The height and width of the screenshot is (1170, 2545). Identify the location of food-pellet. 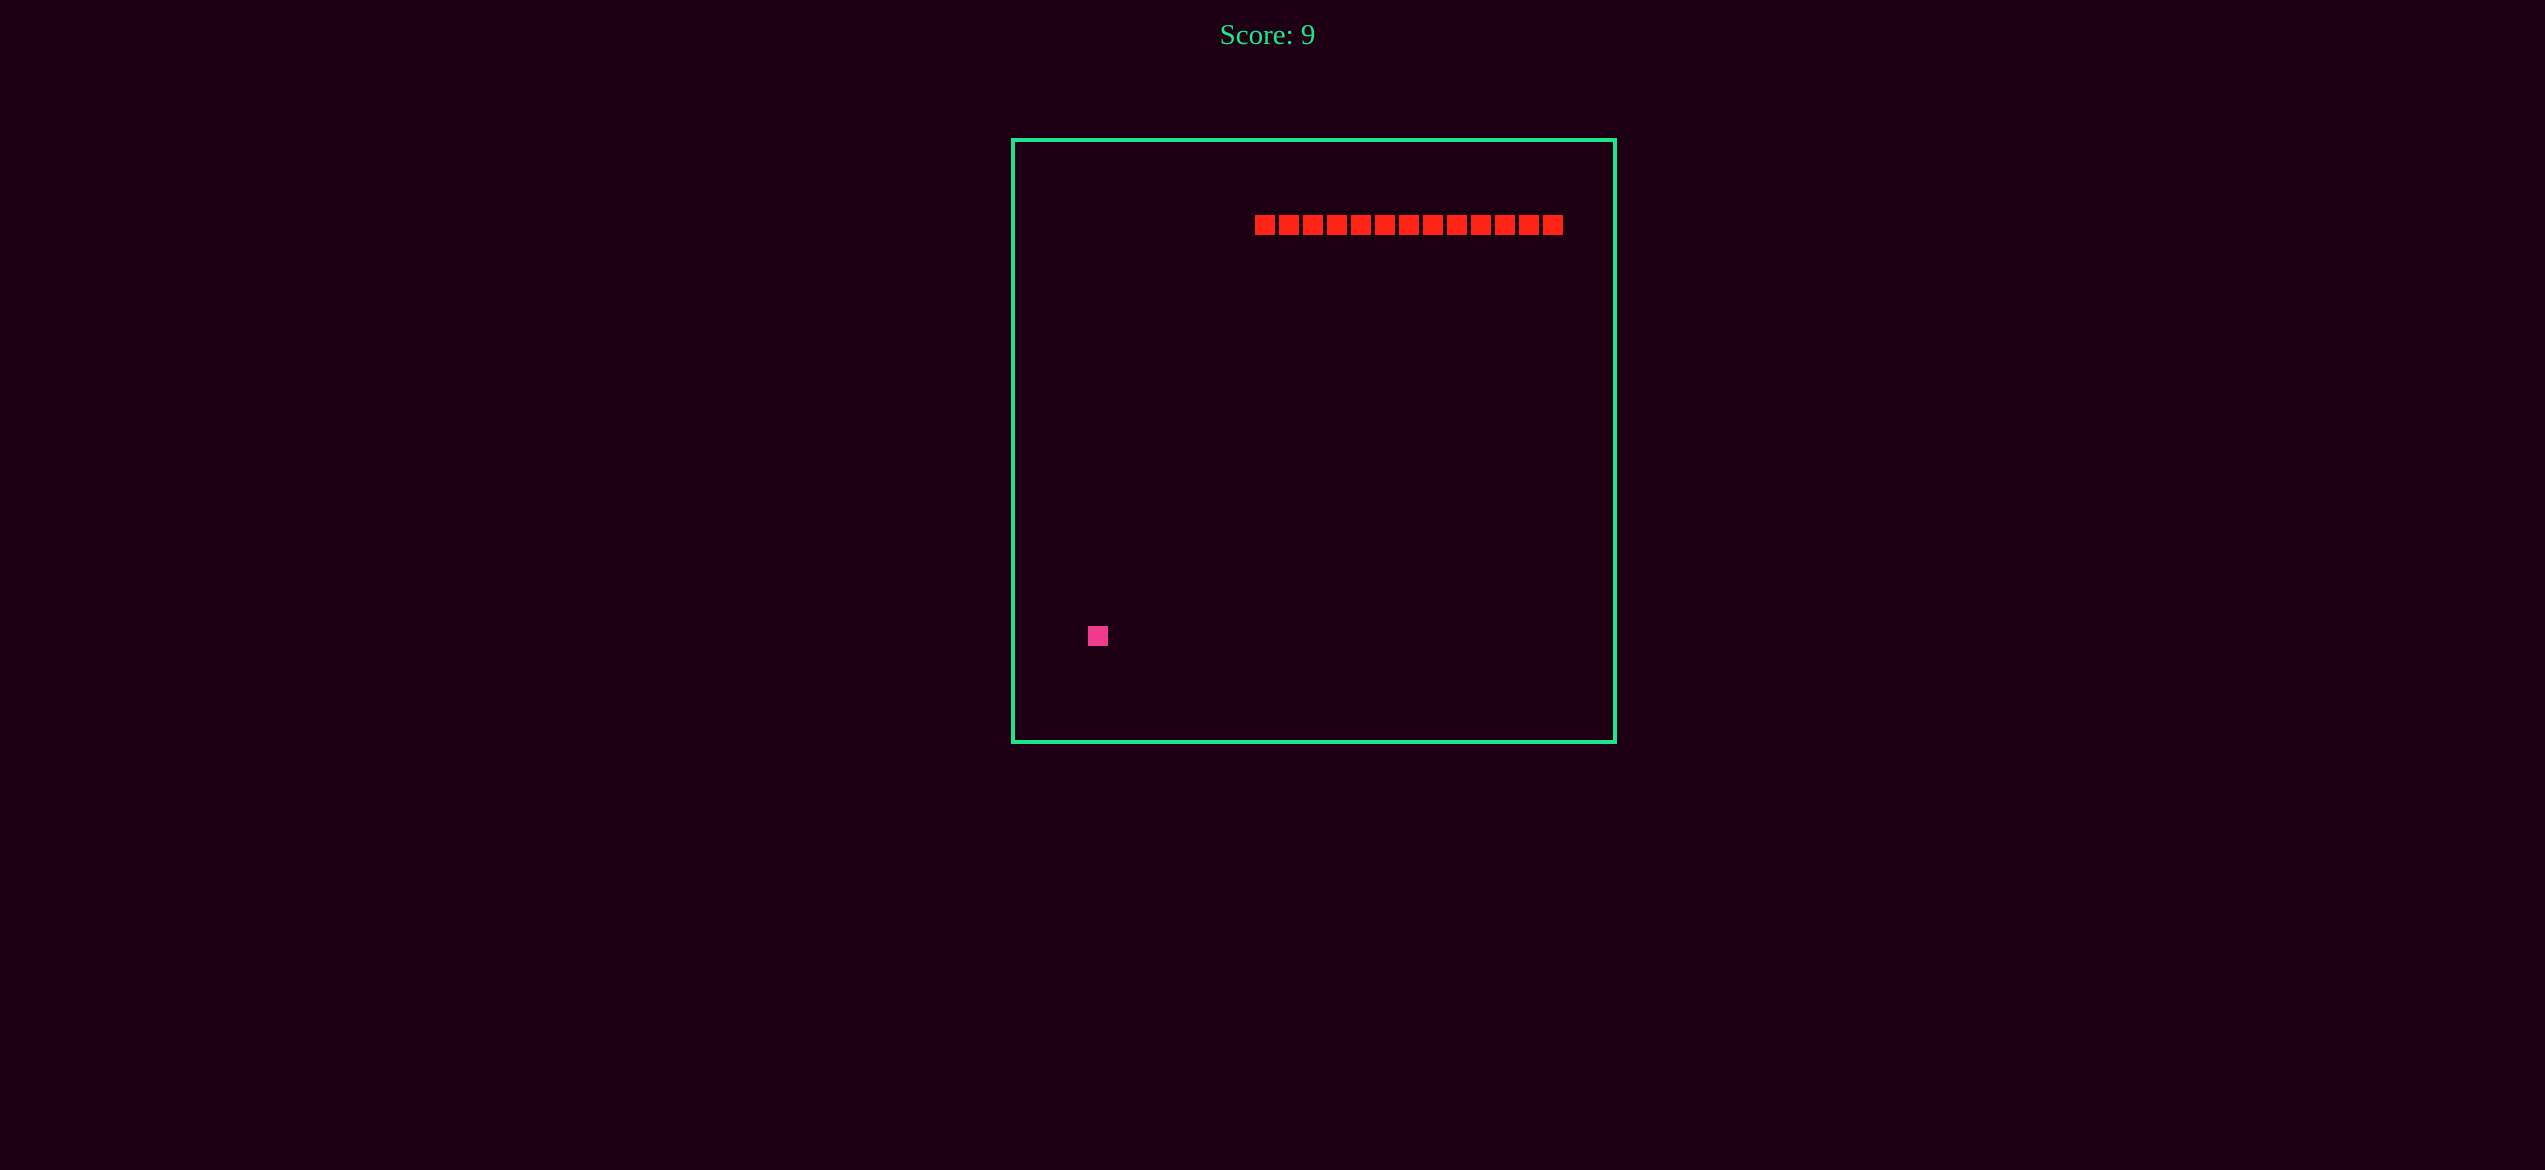
(1098, 636).